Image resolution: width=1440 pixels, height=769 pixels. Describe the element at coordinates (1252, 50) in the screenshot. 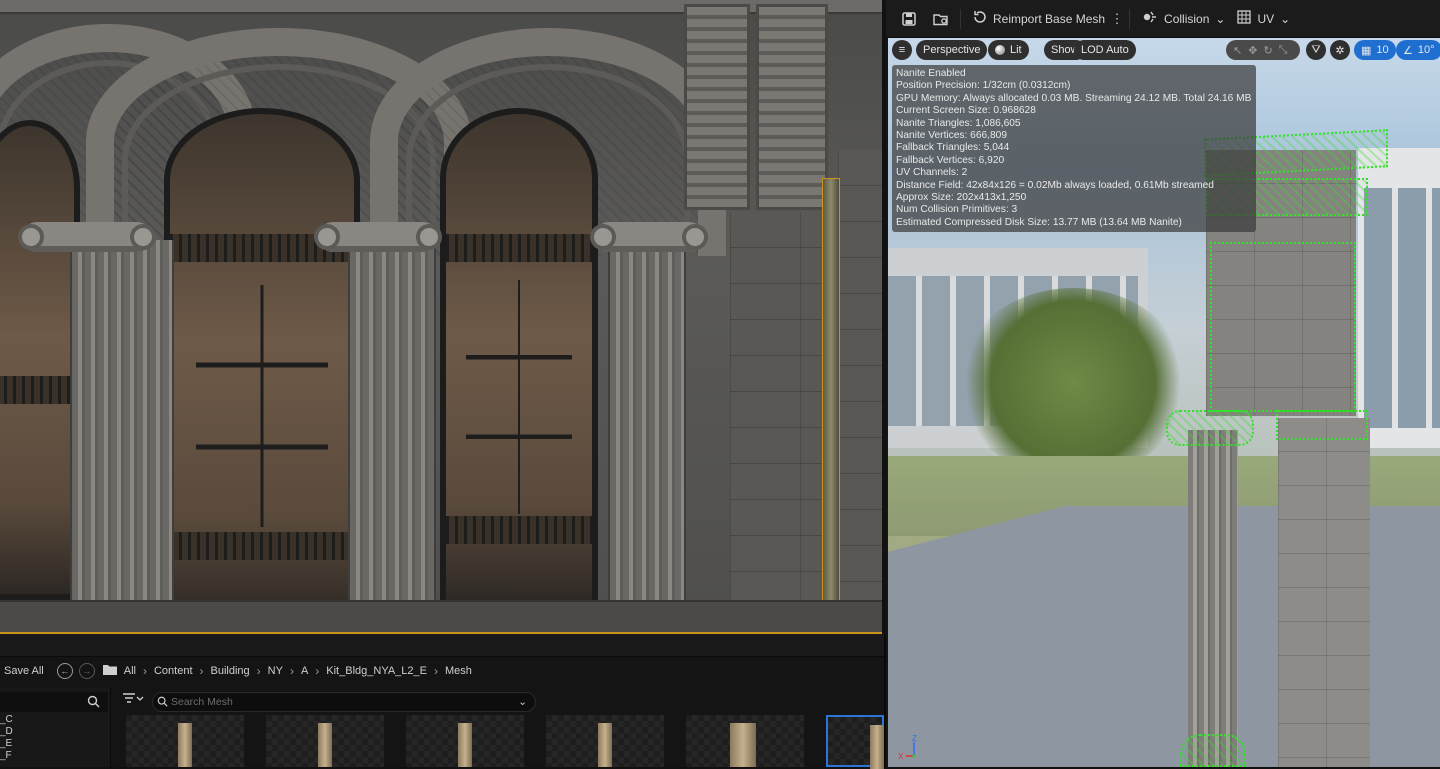

I see `move-icon: ✥` at that location.